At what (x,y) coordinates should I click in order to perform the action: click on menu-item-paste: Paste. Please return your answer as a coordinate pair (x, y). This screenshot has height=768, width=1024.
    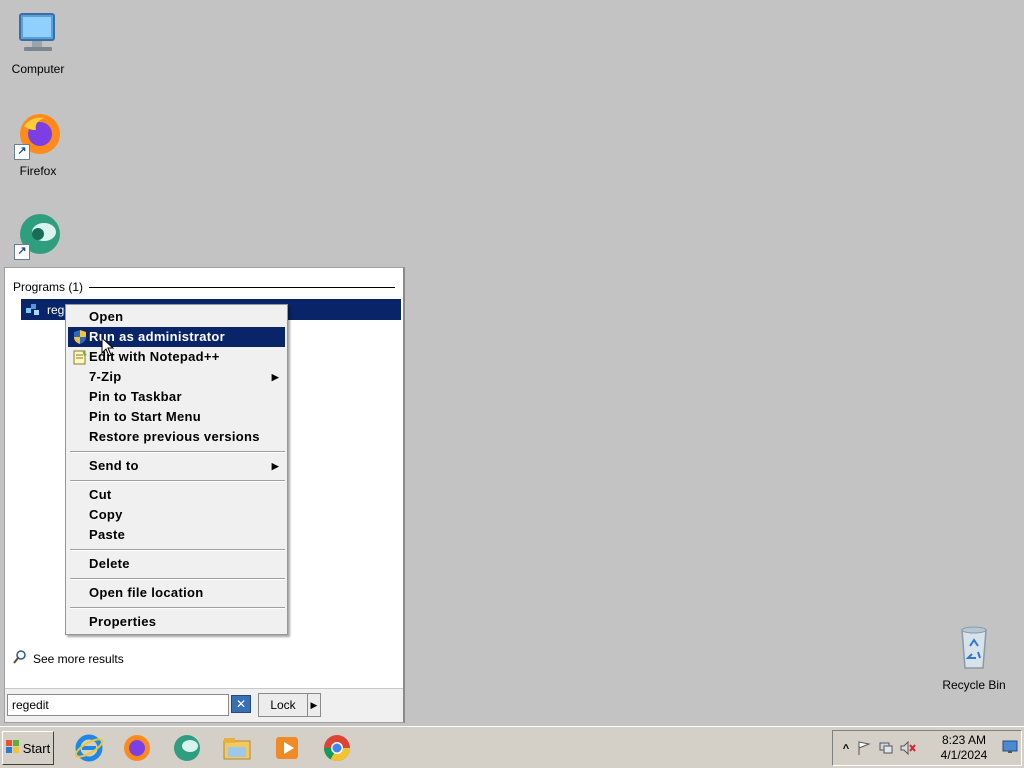
    Looking at the image, I should click on (176, 535).